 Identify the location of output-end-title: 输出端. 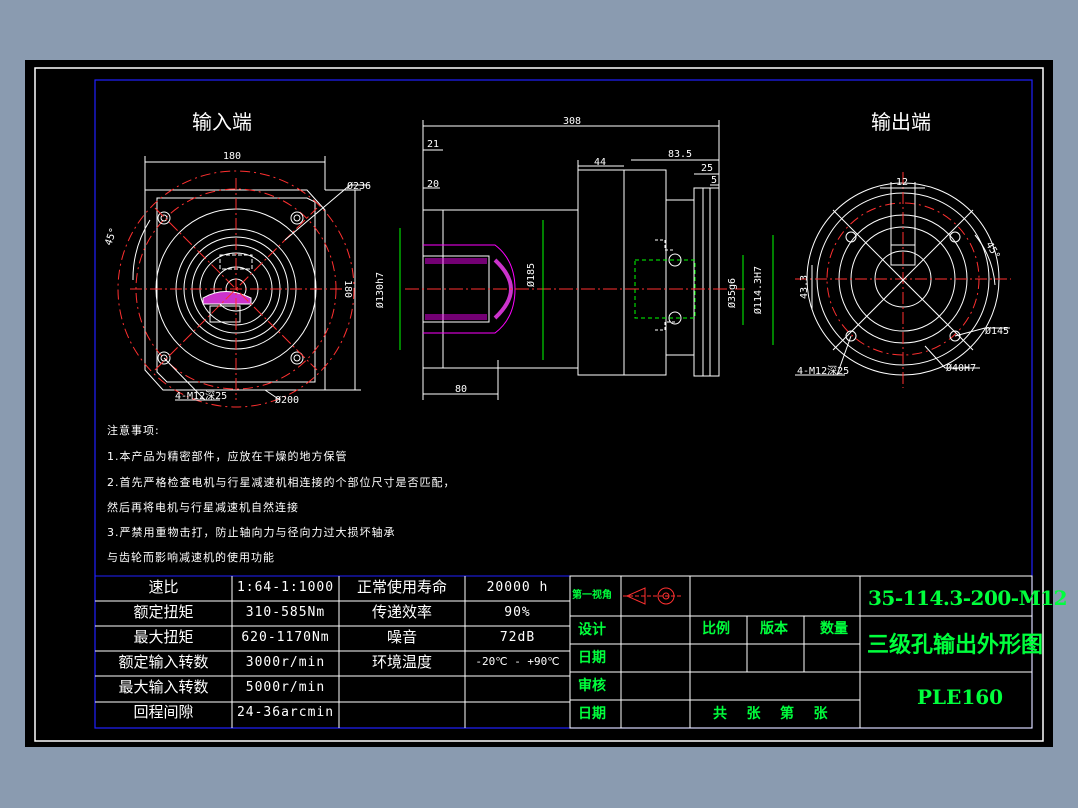
(901, 122).